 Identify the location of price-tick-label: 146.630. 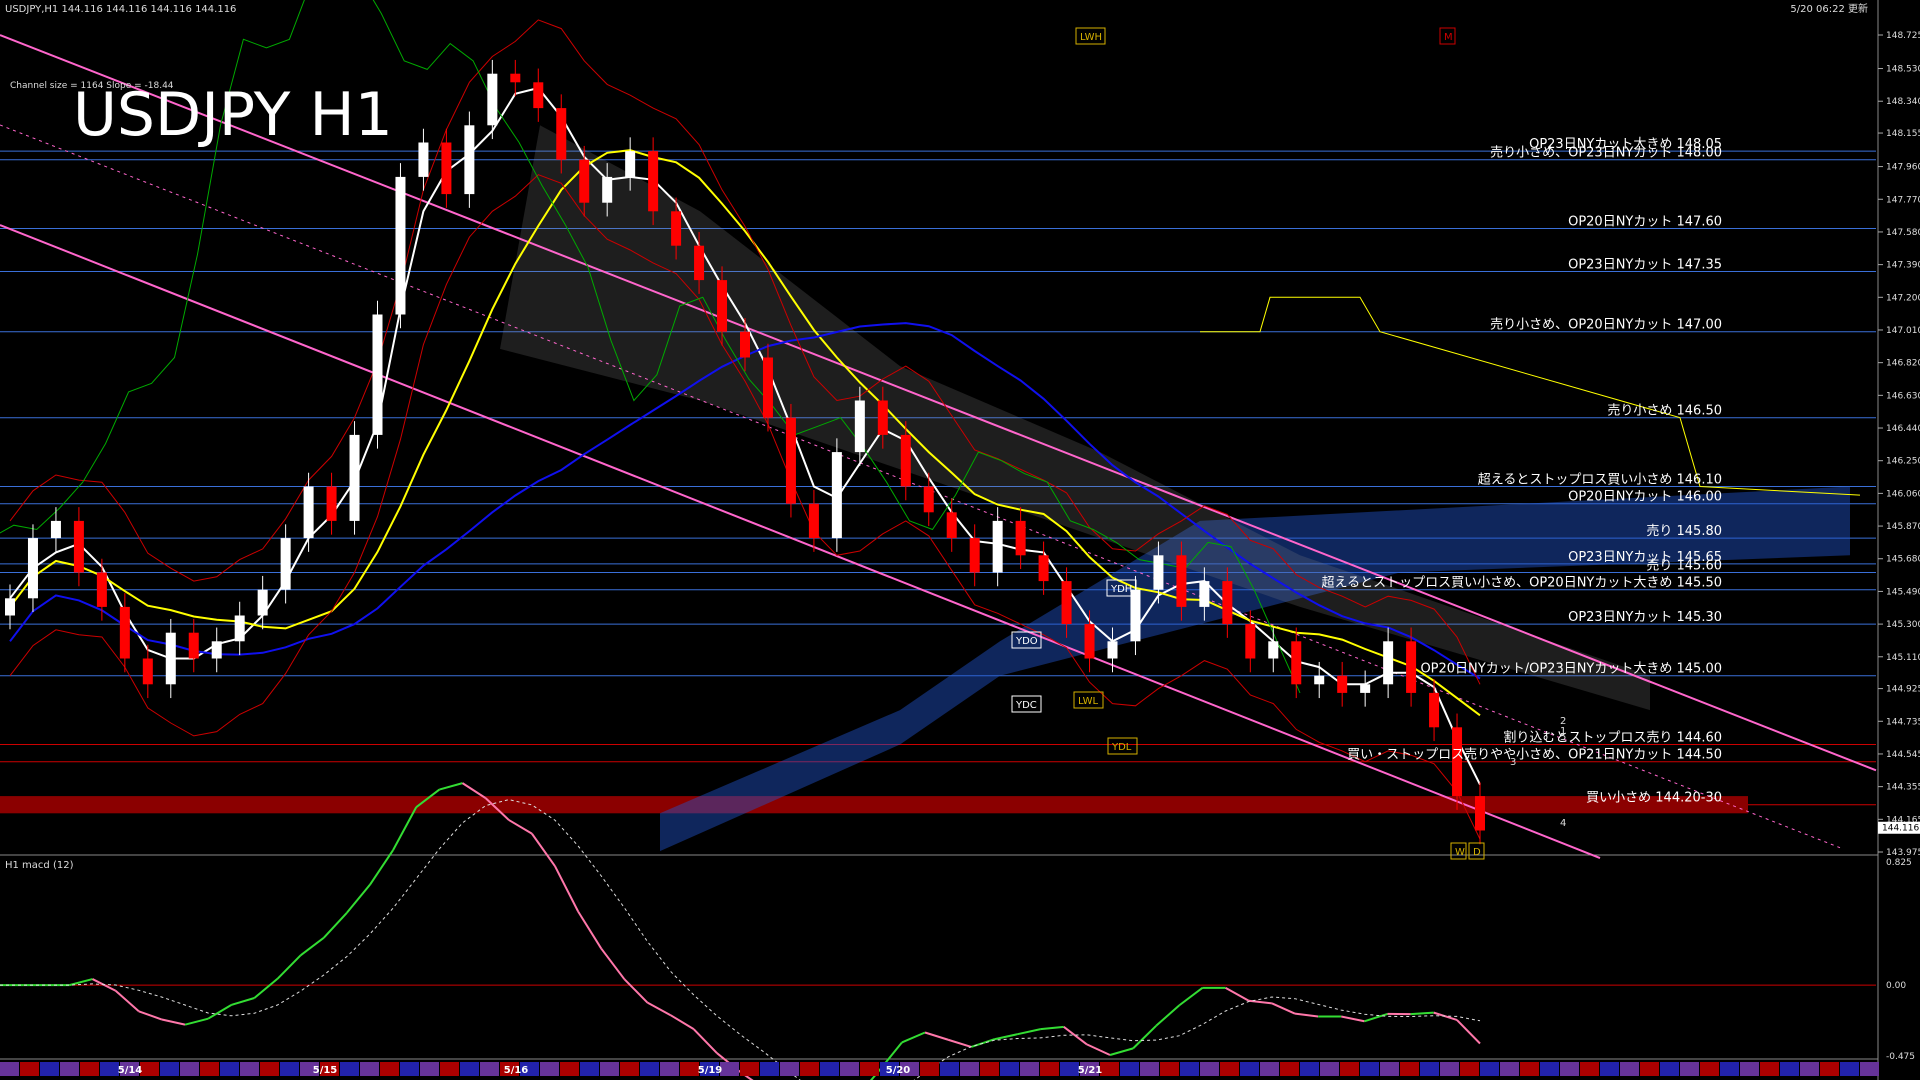
(1903, 396).